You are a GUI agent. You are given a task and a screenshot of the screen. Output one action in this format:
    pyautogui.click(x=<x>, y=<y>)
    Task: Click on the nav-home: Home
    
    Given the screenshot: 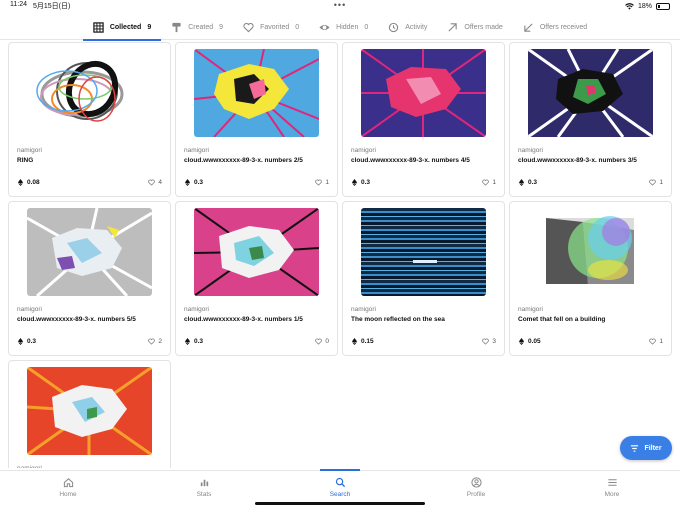 What is the action you would take?
    pyautogui.click(x=68, y=490)
    